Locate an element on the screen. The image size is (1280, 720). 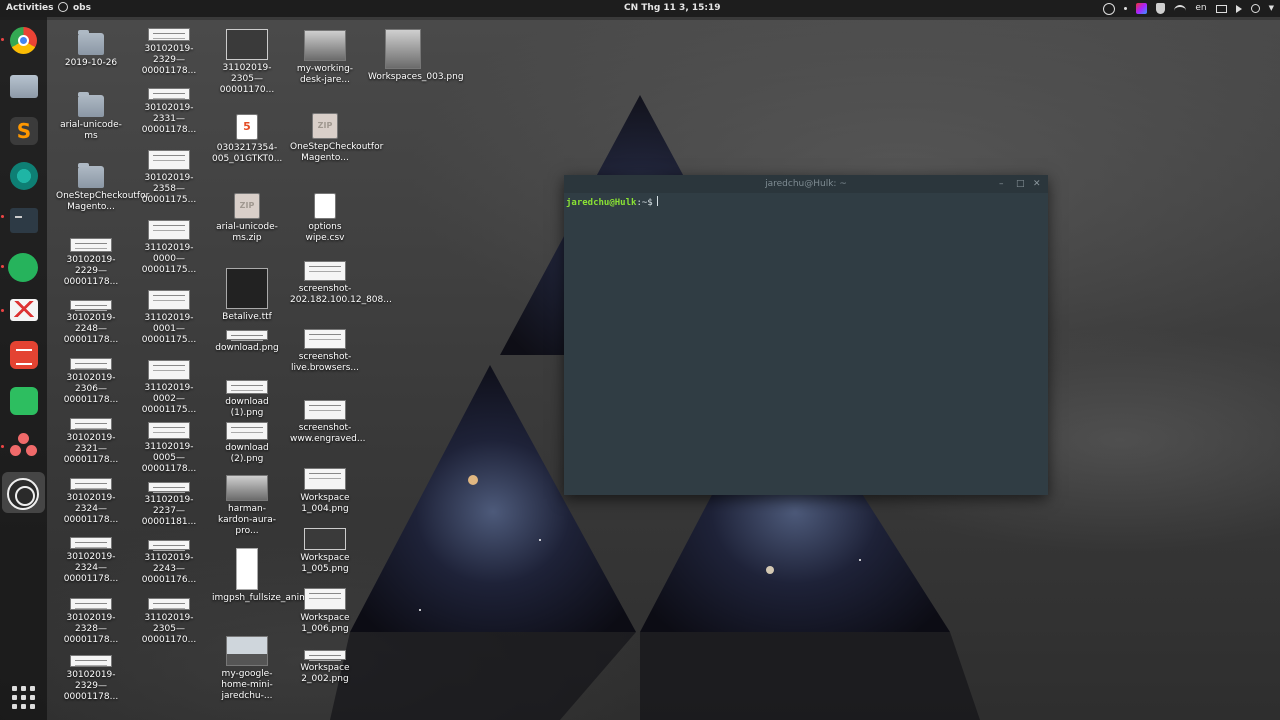
gitkraken-icon is located at coordinates (24, 176).